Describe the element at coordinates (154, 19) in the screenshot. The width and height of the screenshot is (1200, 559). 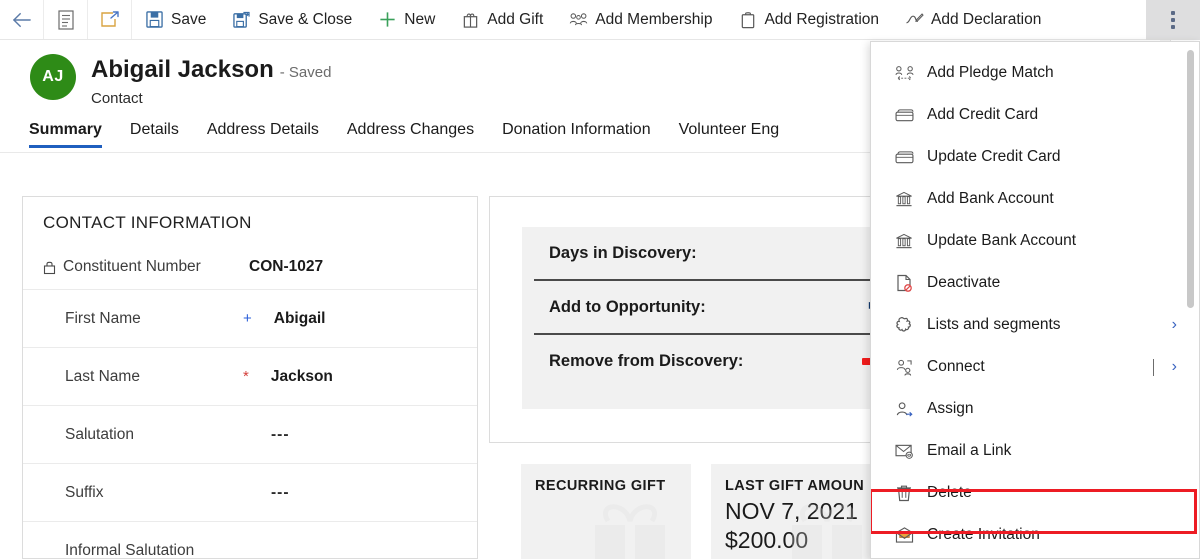
I see `save-icon` at that location.